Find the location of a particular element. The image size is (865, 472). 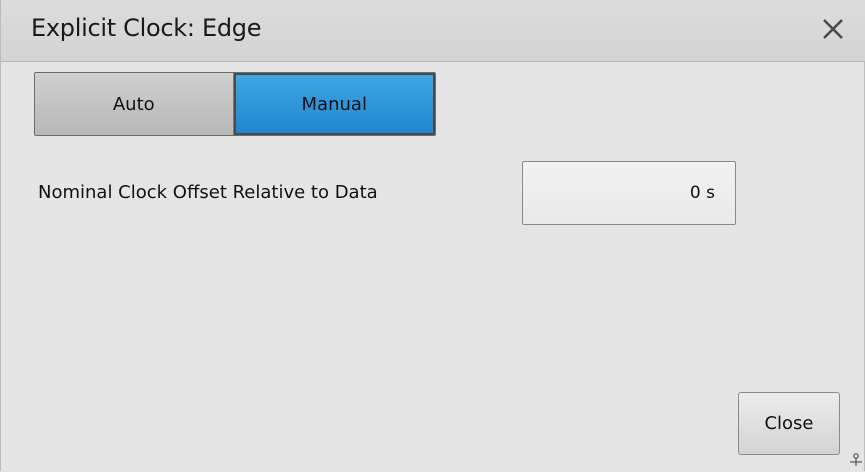

auto-mode-label: Auto is located at coordinates (133, 104).